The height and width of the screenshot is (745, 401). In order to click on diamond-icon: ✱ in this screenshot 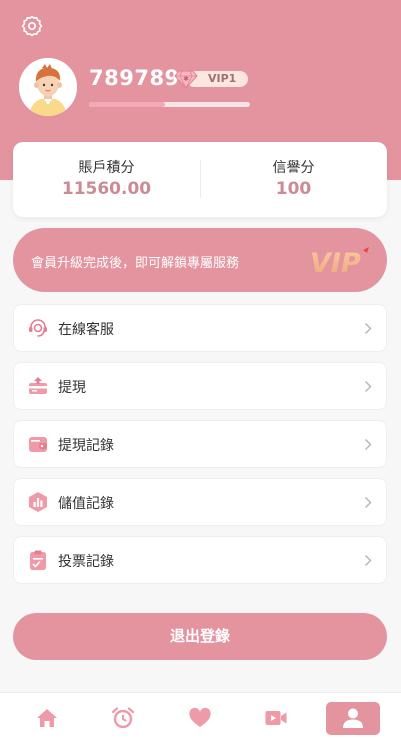, I will do `click(186, 79)`.